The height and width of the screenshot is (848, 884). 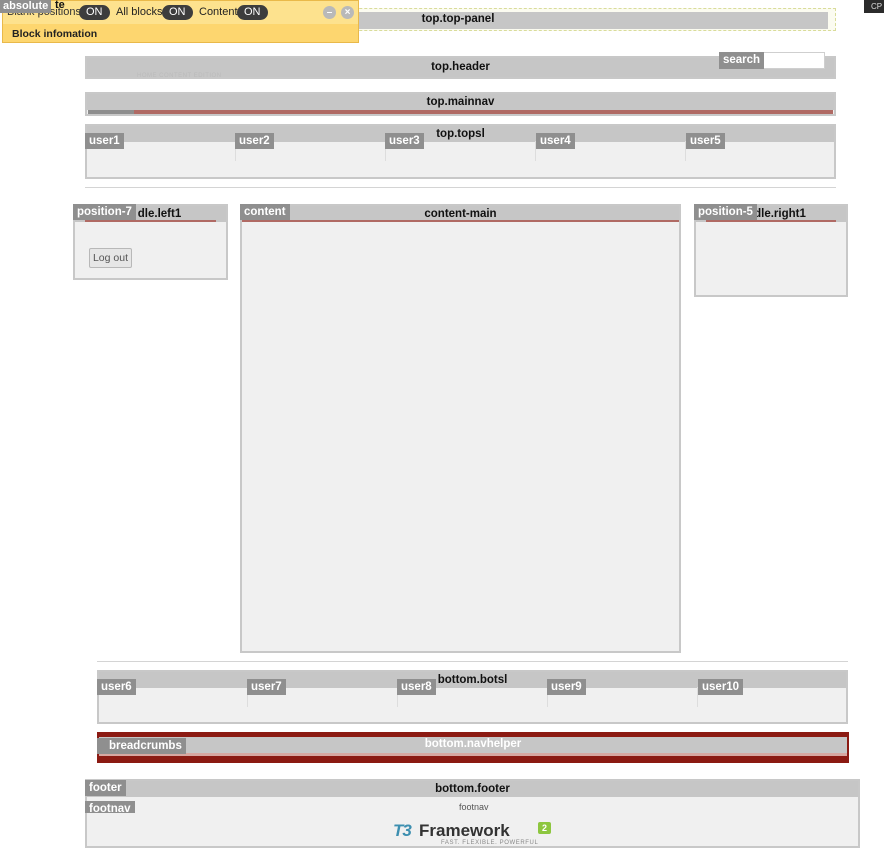 I want to click on footer-tag: footer, so click(x=105, y=788).